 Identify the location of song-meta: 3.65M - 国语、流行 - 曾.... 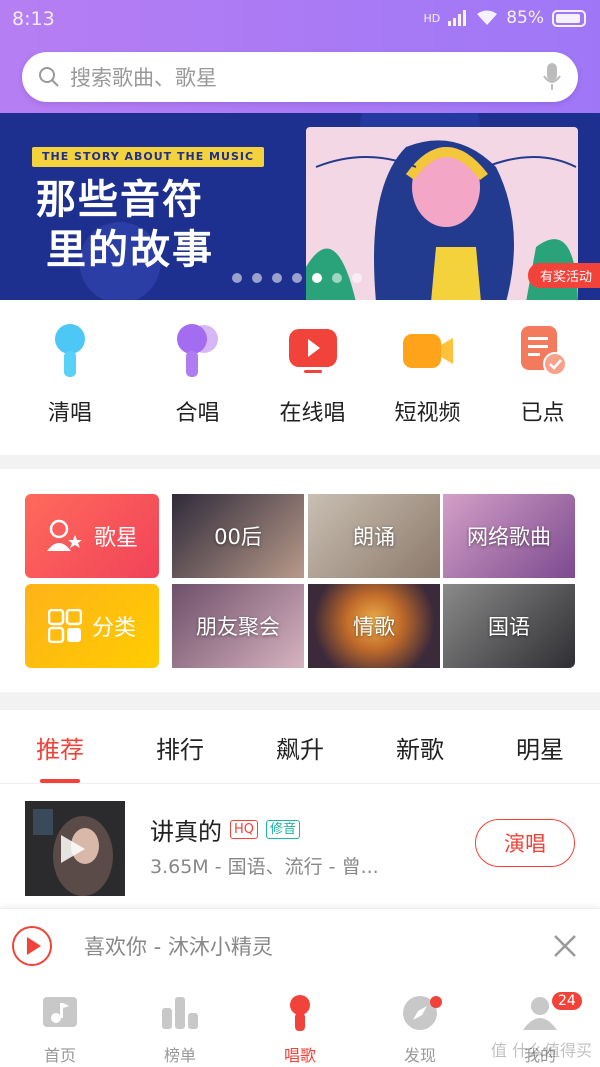
(264, 867).